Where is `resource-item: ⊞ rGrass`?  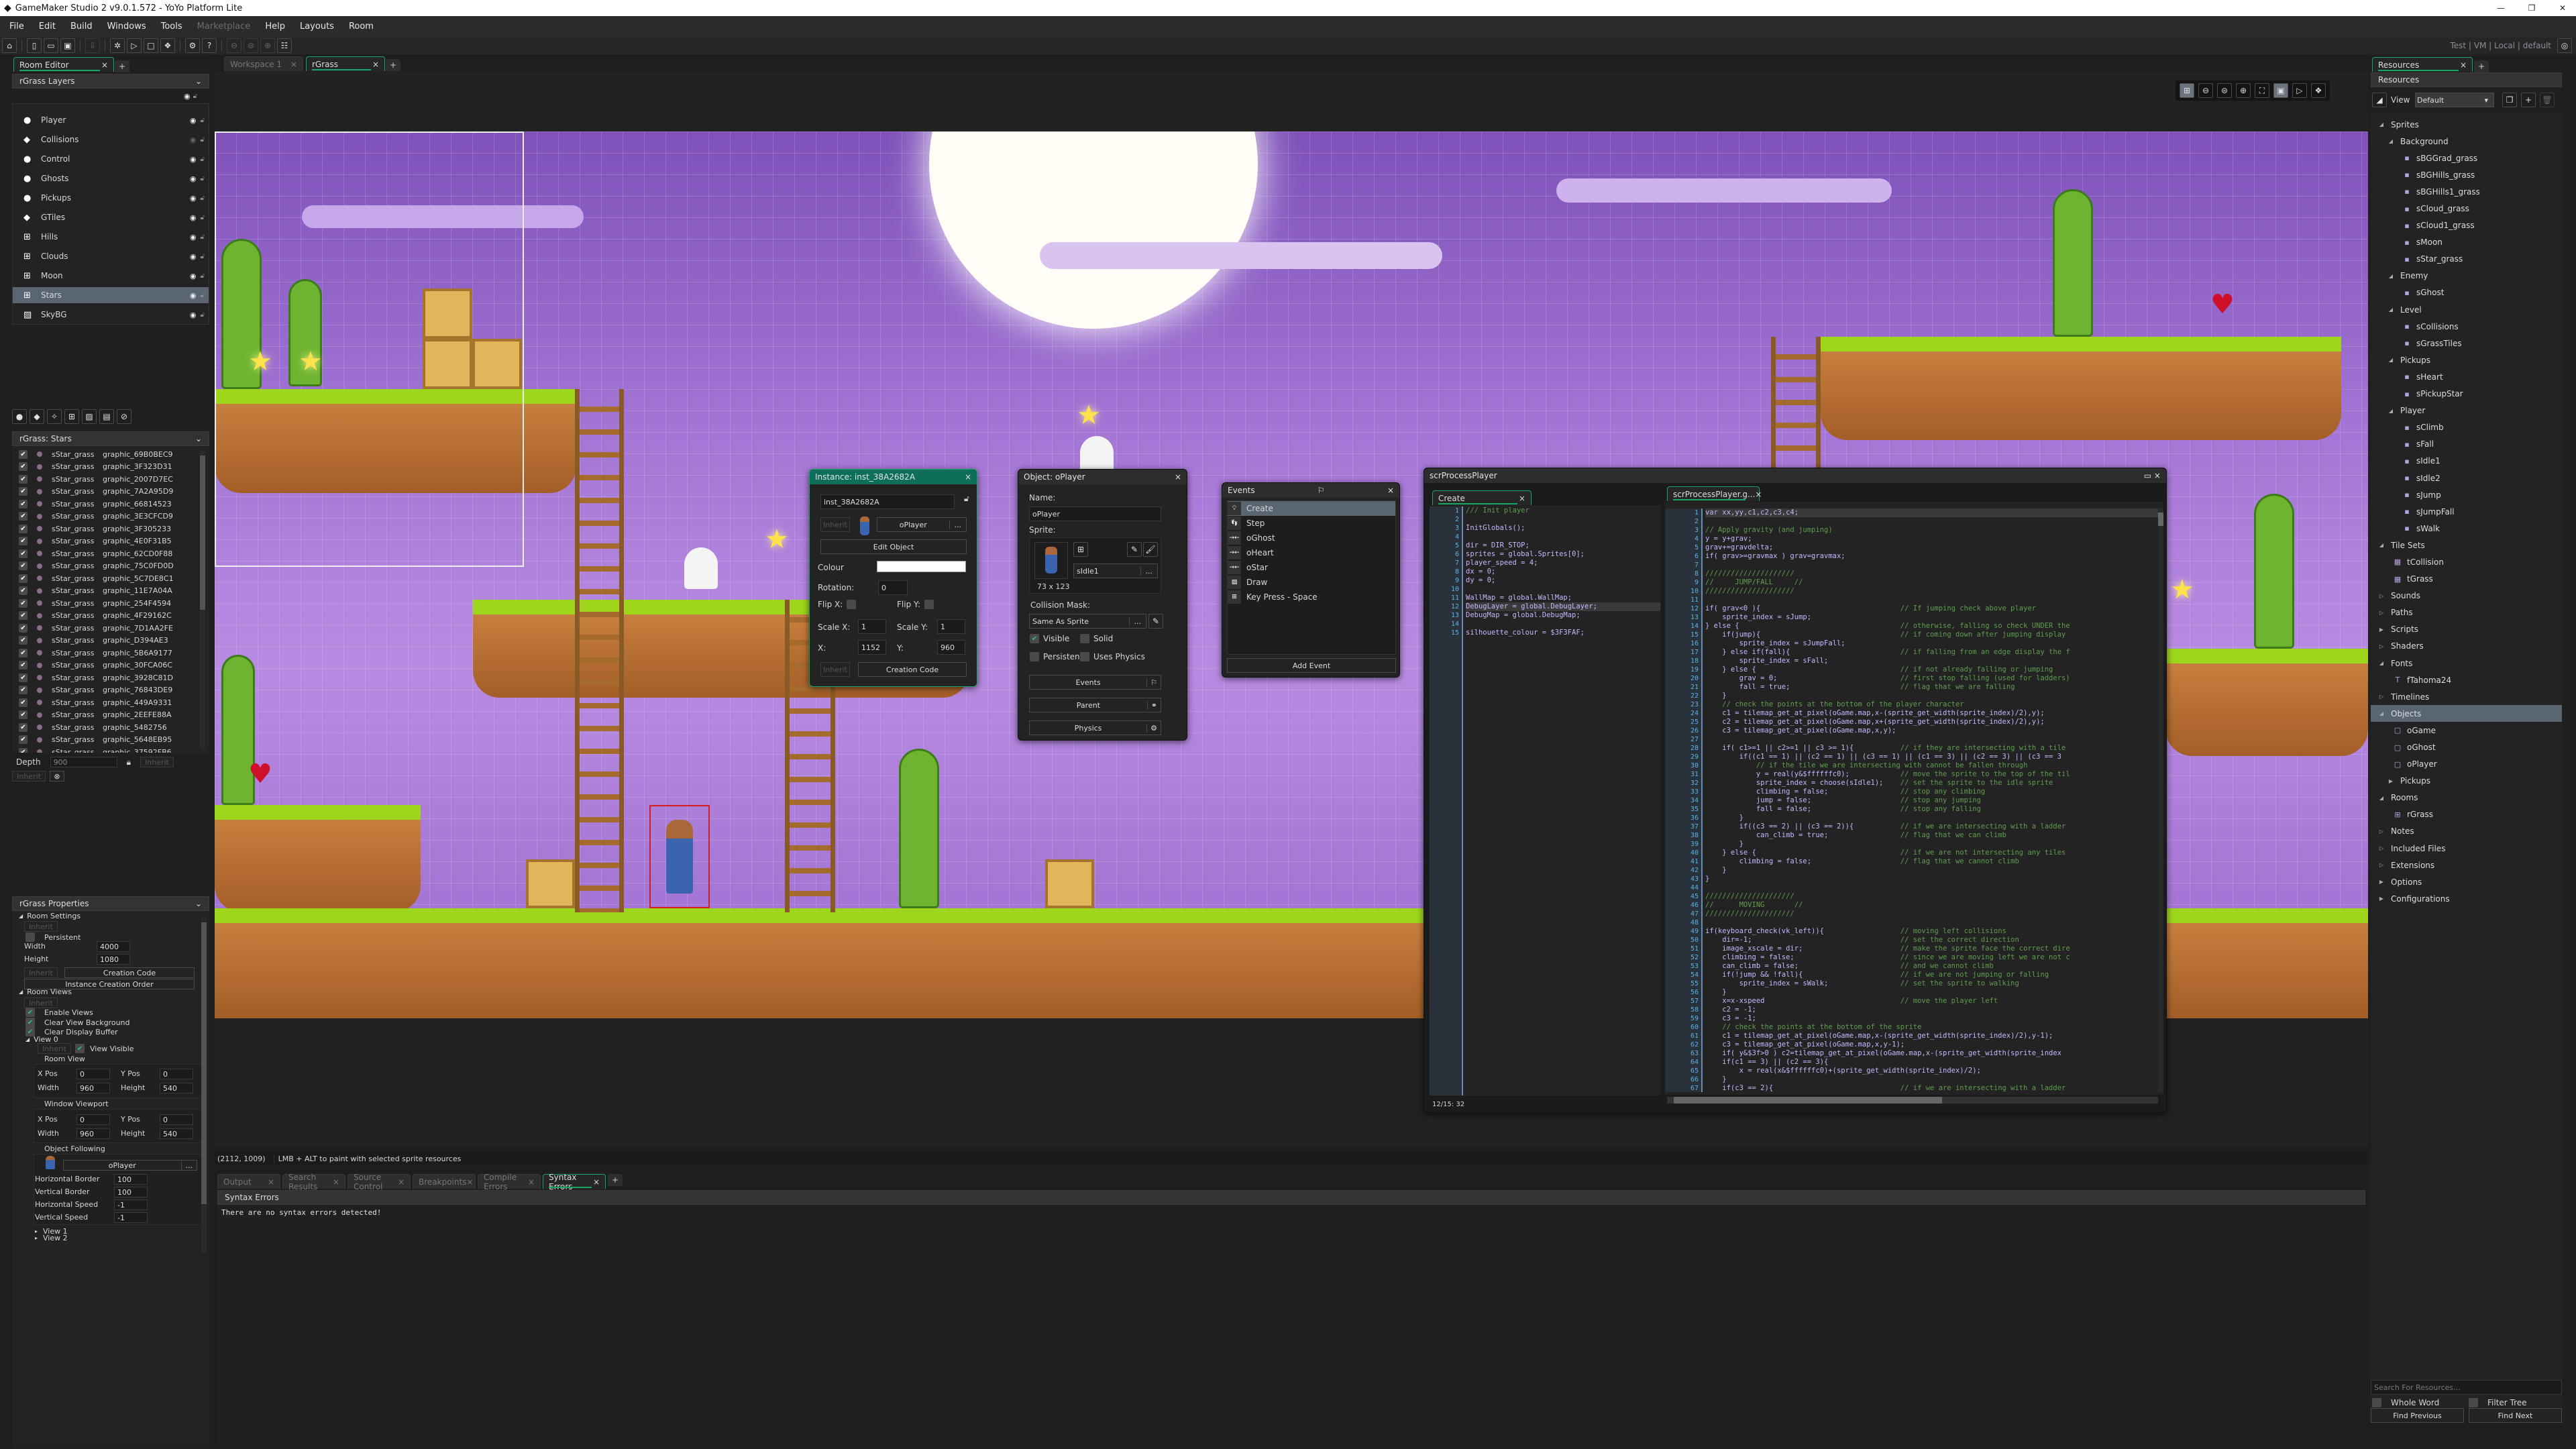
resource-item: ⊞ rGrass is located at coordinates (2466, 814).